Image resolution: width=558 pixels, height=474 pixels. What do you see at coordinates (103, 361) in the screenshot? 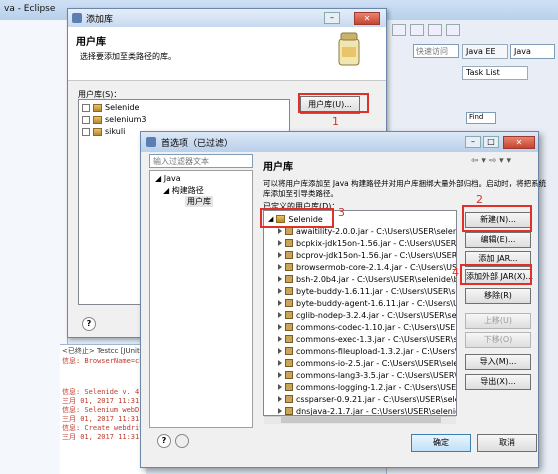
I see `console-line: 信息: BrowserName=ch` at bounding box center [103, 361].